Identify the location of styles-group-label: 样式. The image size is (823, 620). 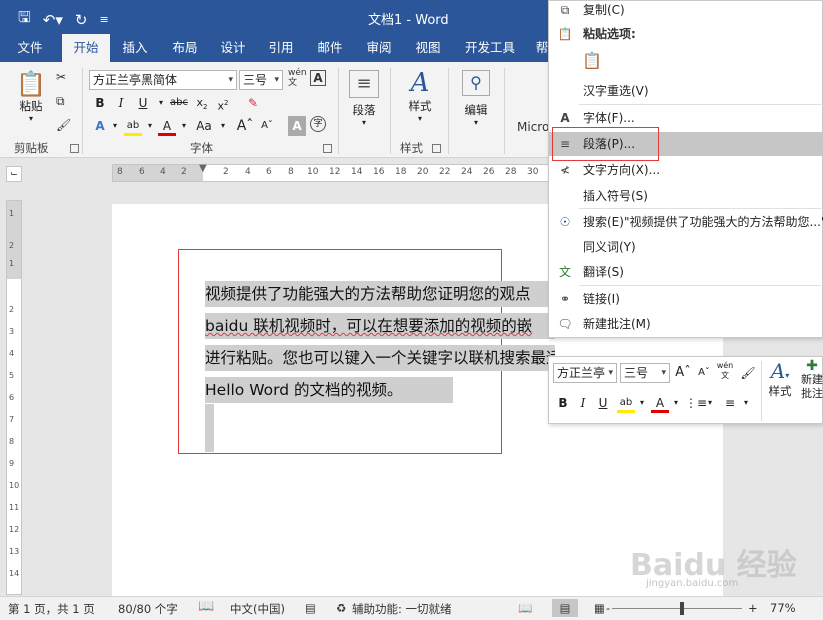
(411, 148).